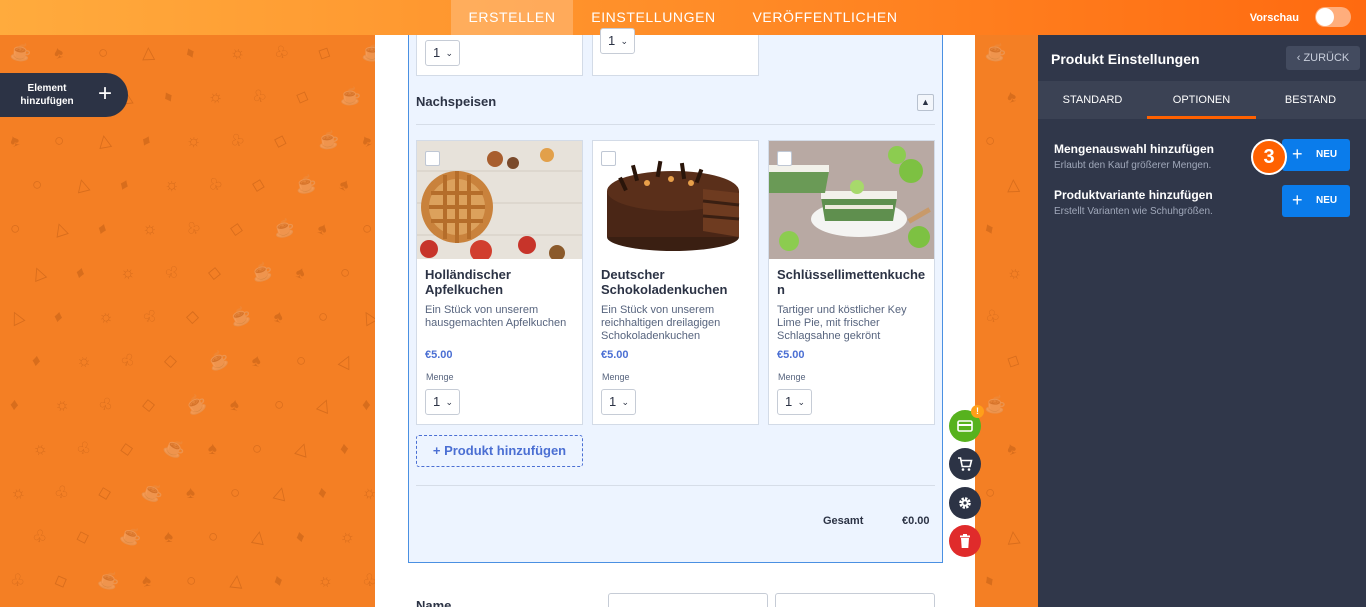  I want to click on product-image-chocolate-cake, so click(675, 200).